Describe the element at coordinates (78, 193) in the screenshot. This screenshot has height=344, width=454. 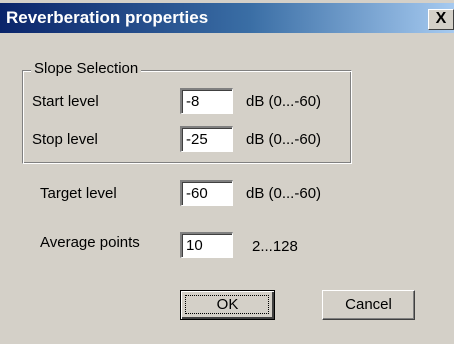
I see `target-level-label: Target level` at that location.